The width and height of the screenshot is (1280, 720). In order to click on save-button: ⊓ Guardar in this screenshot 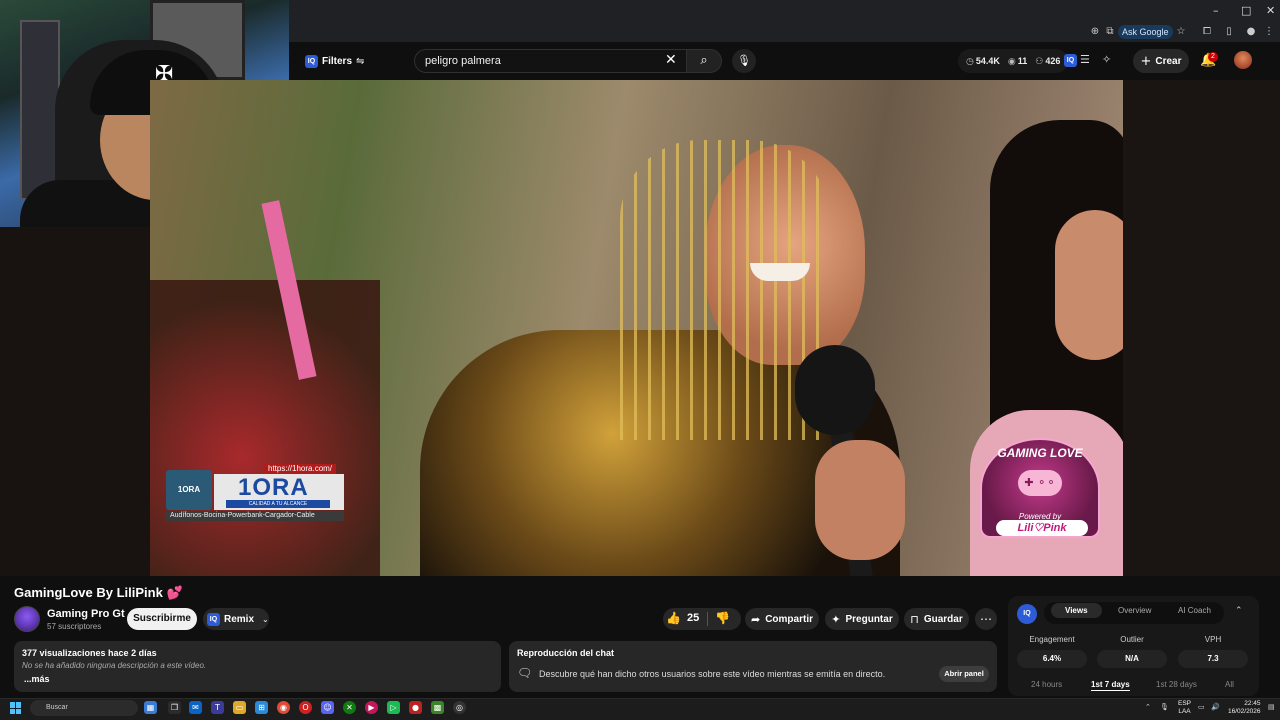, I will do `click(936, 619)`.